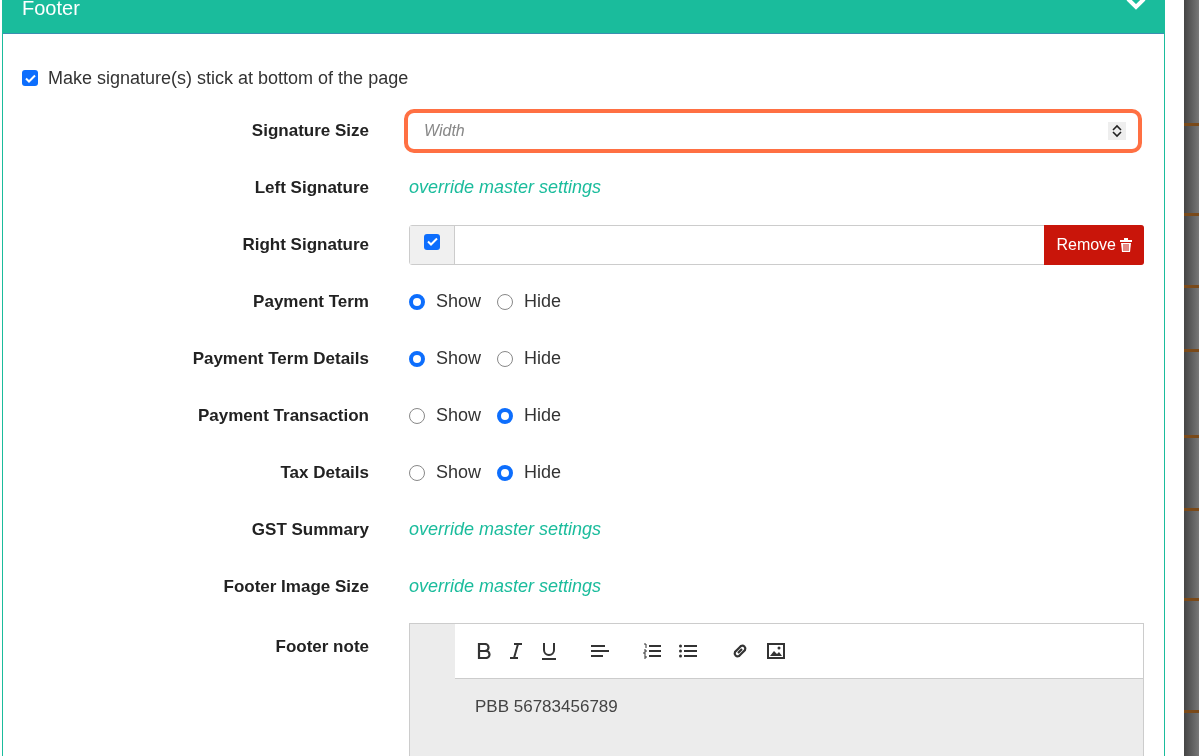  I want to click on bold-icon, so click(484, 651).